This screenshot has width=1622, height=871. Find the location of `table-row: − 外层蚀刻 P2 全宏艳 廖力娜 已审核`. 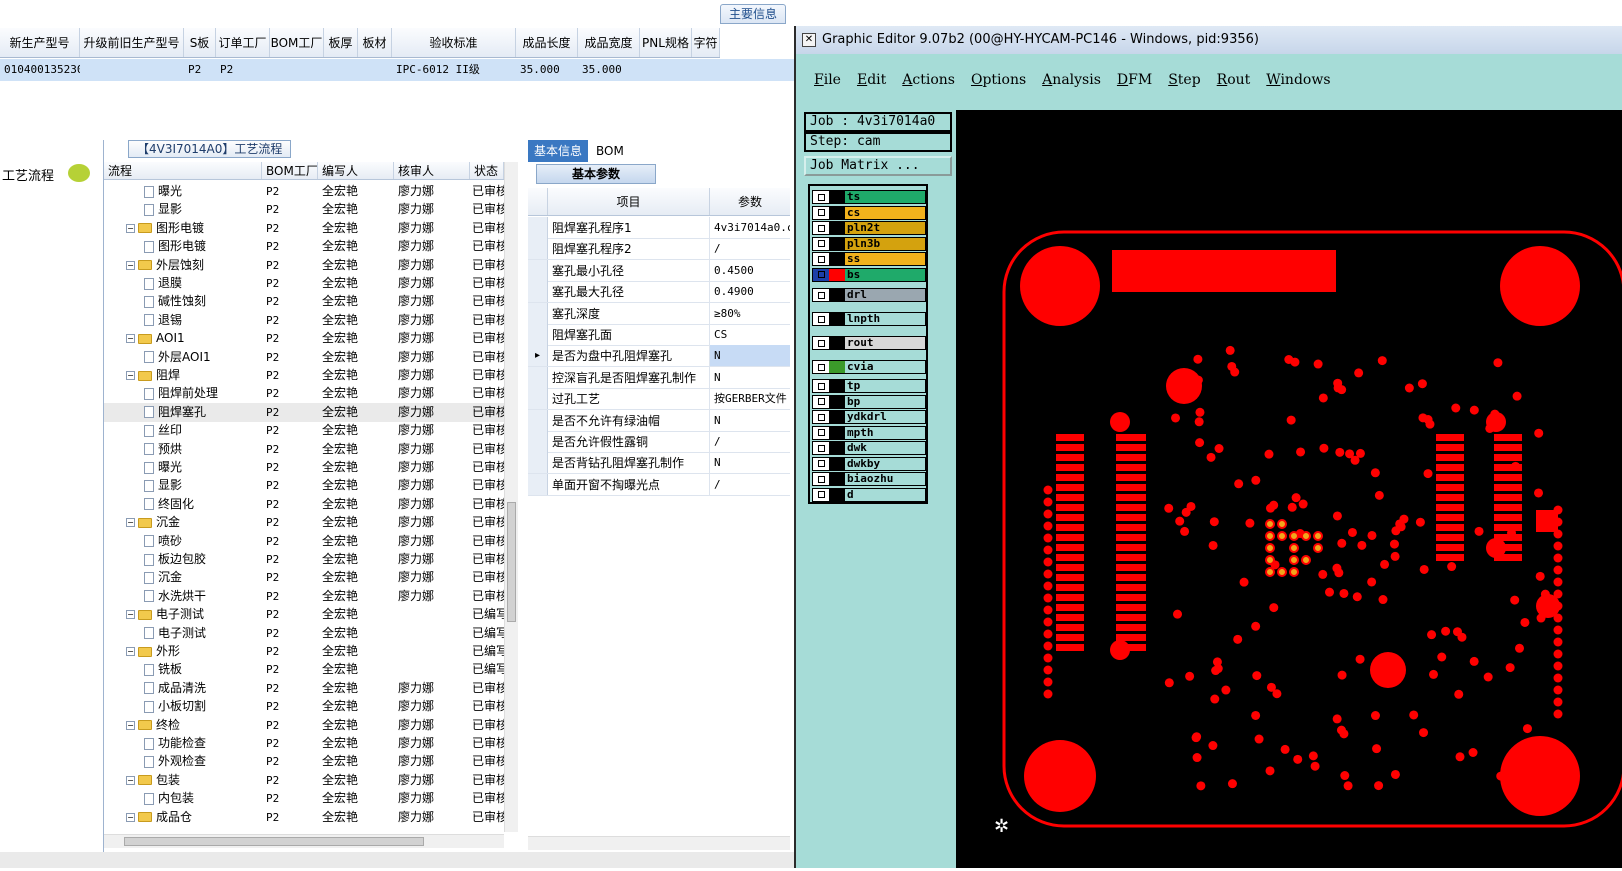

table-row: − 外层蚀刻 P2 全宏艳 廖力娜 已审核 is located at coordinates (304, 265).